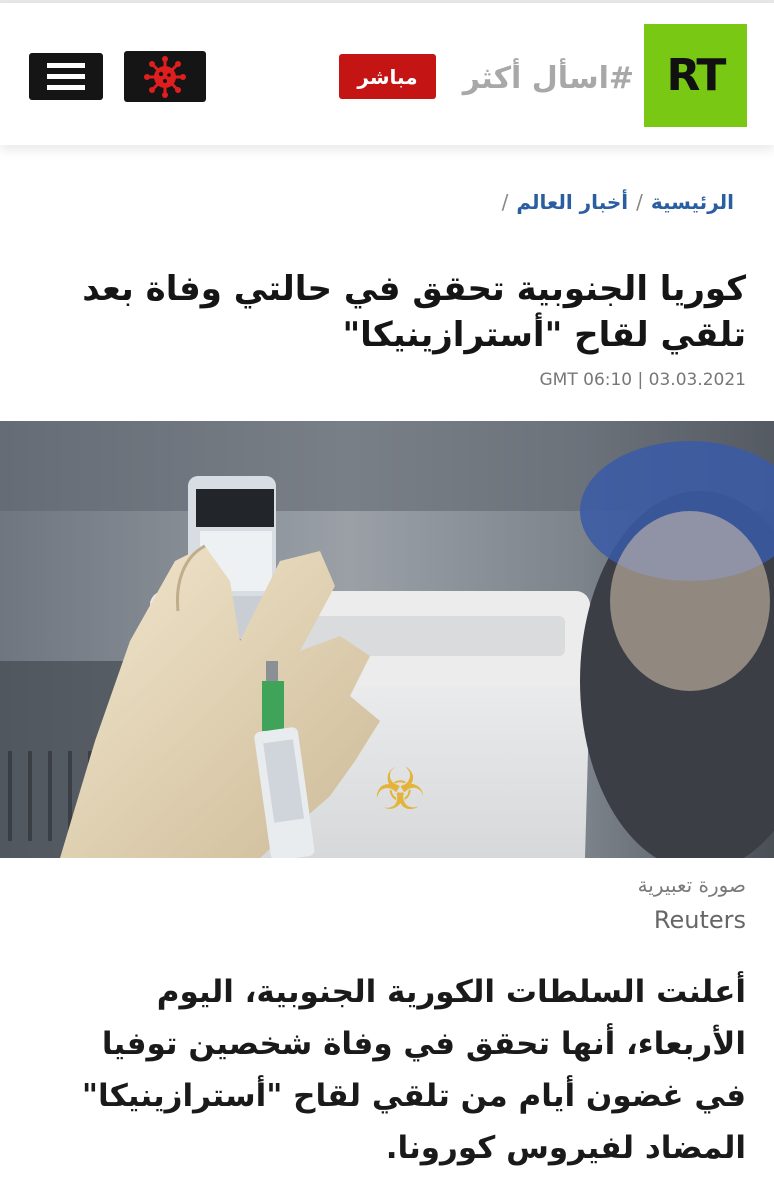  I want to click on live-button: مباشر, so click(387, 76).